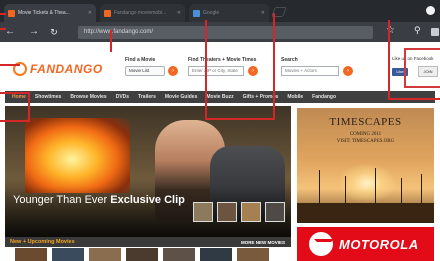 This screenshot has width=440, height=261. What do you see at coordinates (216, 71) in the screenshot?
I see `zip-city-input: Enter ZIP or City, State` at bounding box center [216, 71].